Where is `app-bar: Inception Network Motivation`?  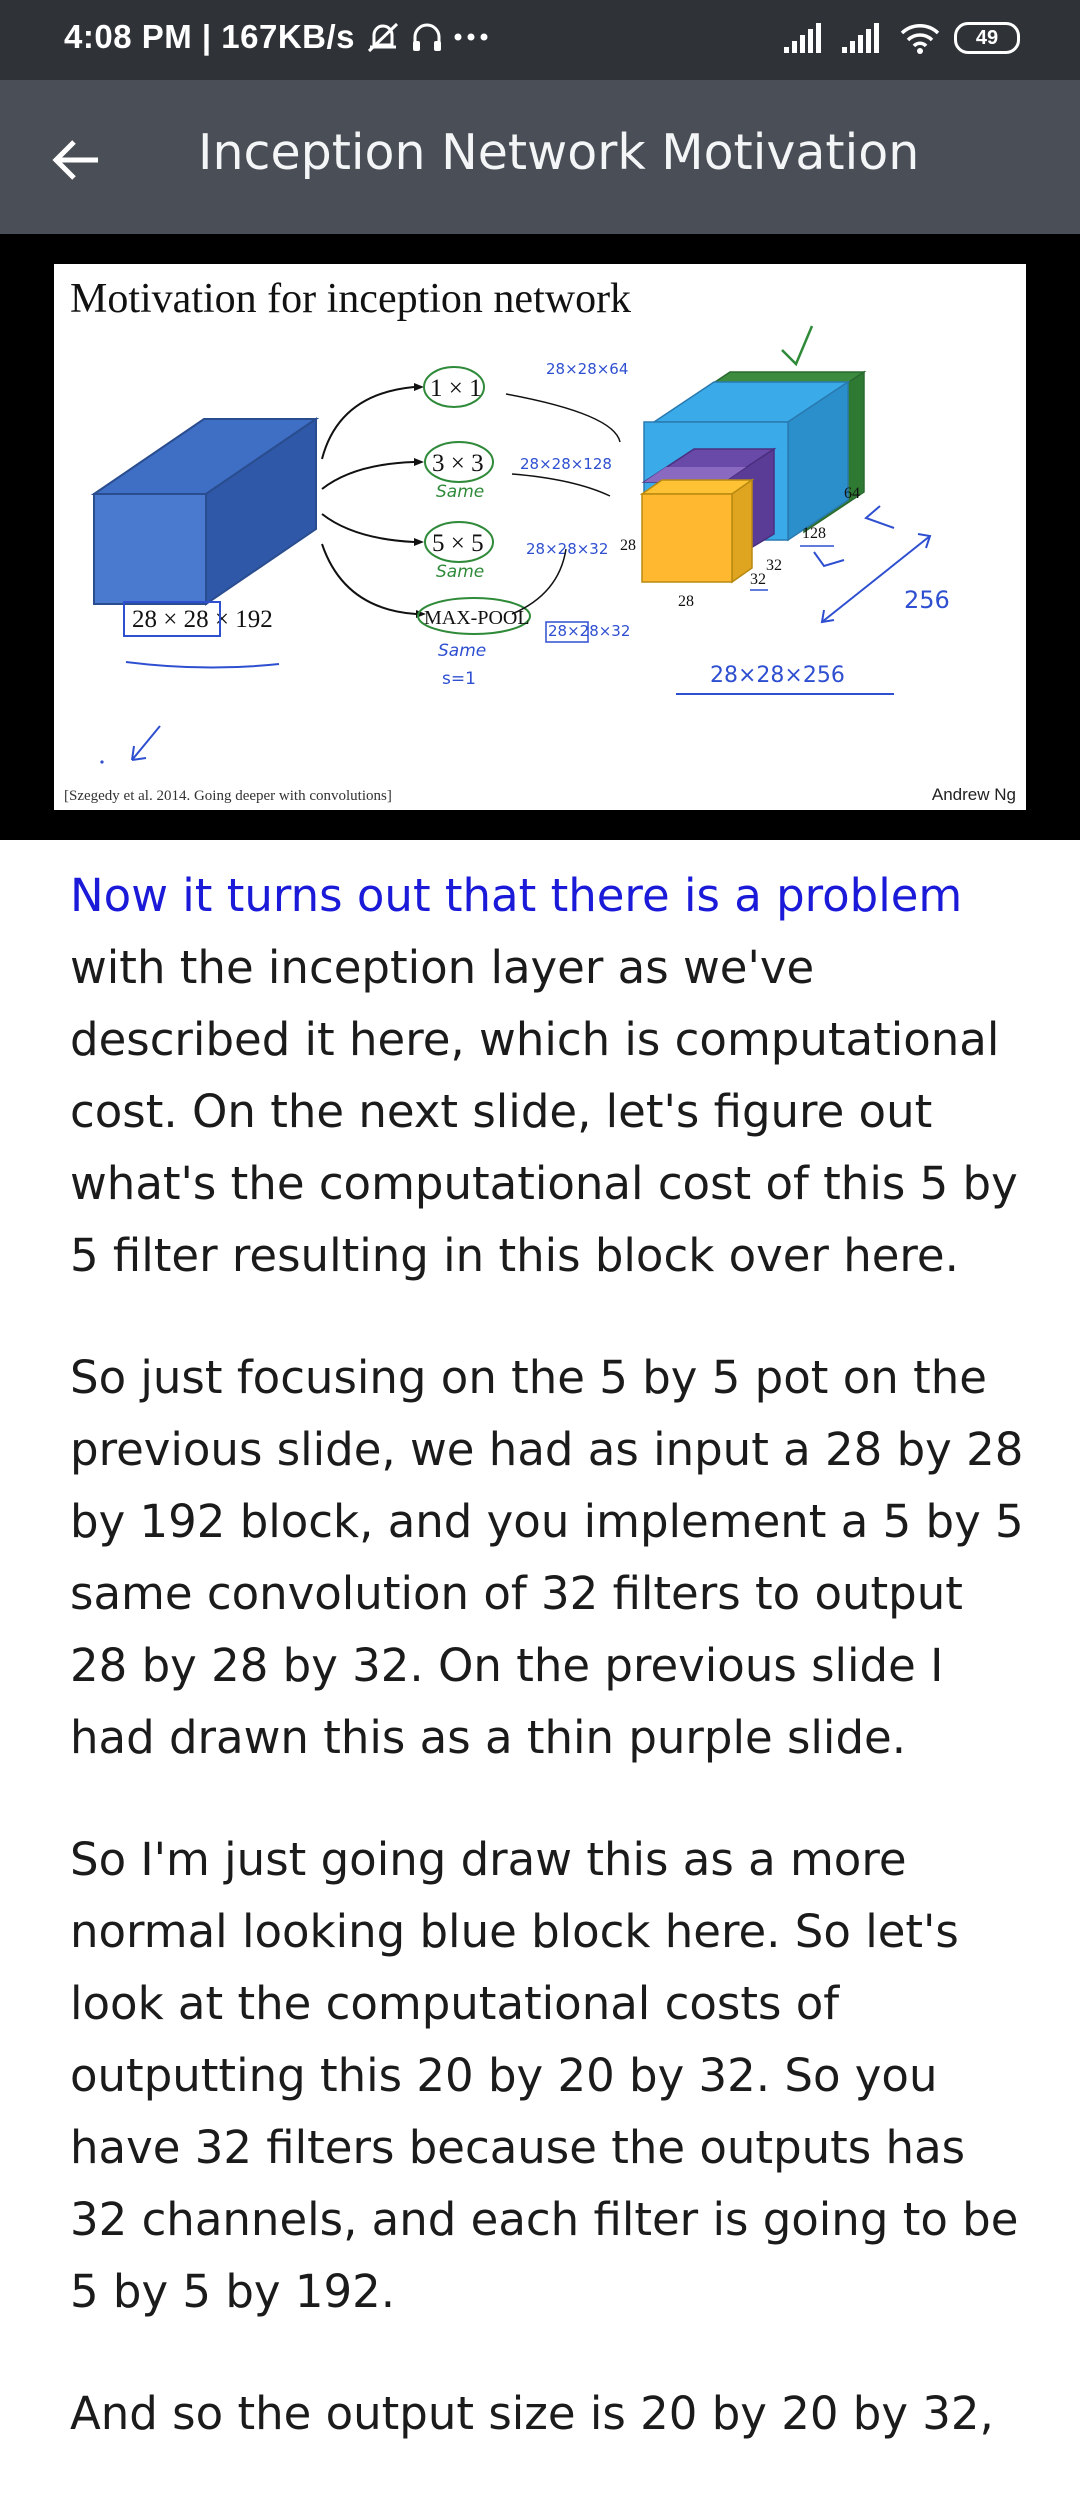
app-bar: Inception Network Motivation is located at coordinates (540, 157).